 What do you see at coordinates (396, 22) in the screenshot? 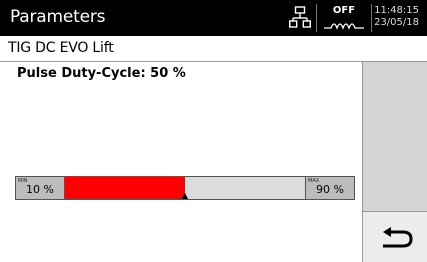
I see `date-text: 23/05/18` at bounding box center [396, 22].